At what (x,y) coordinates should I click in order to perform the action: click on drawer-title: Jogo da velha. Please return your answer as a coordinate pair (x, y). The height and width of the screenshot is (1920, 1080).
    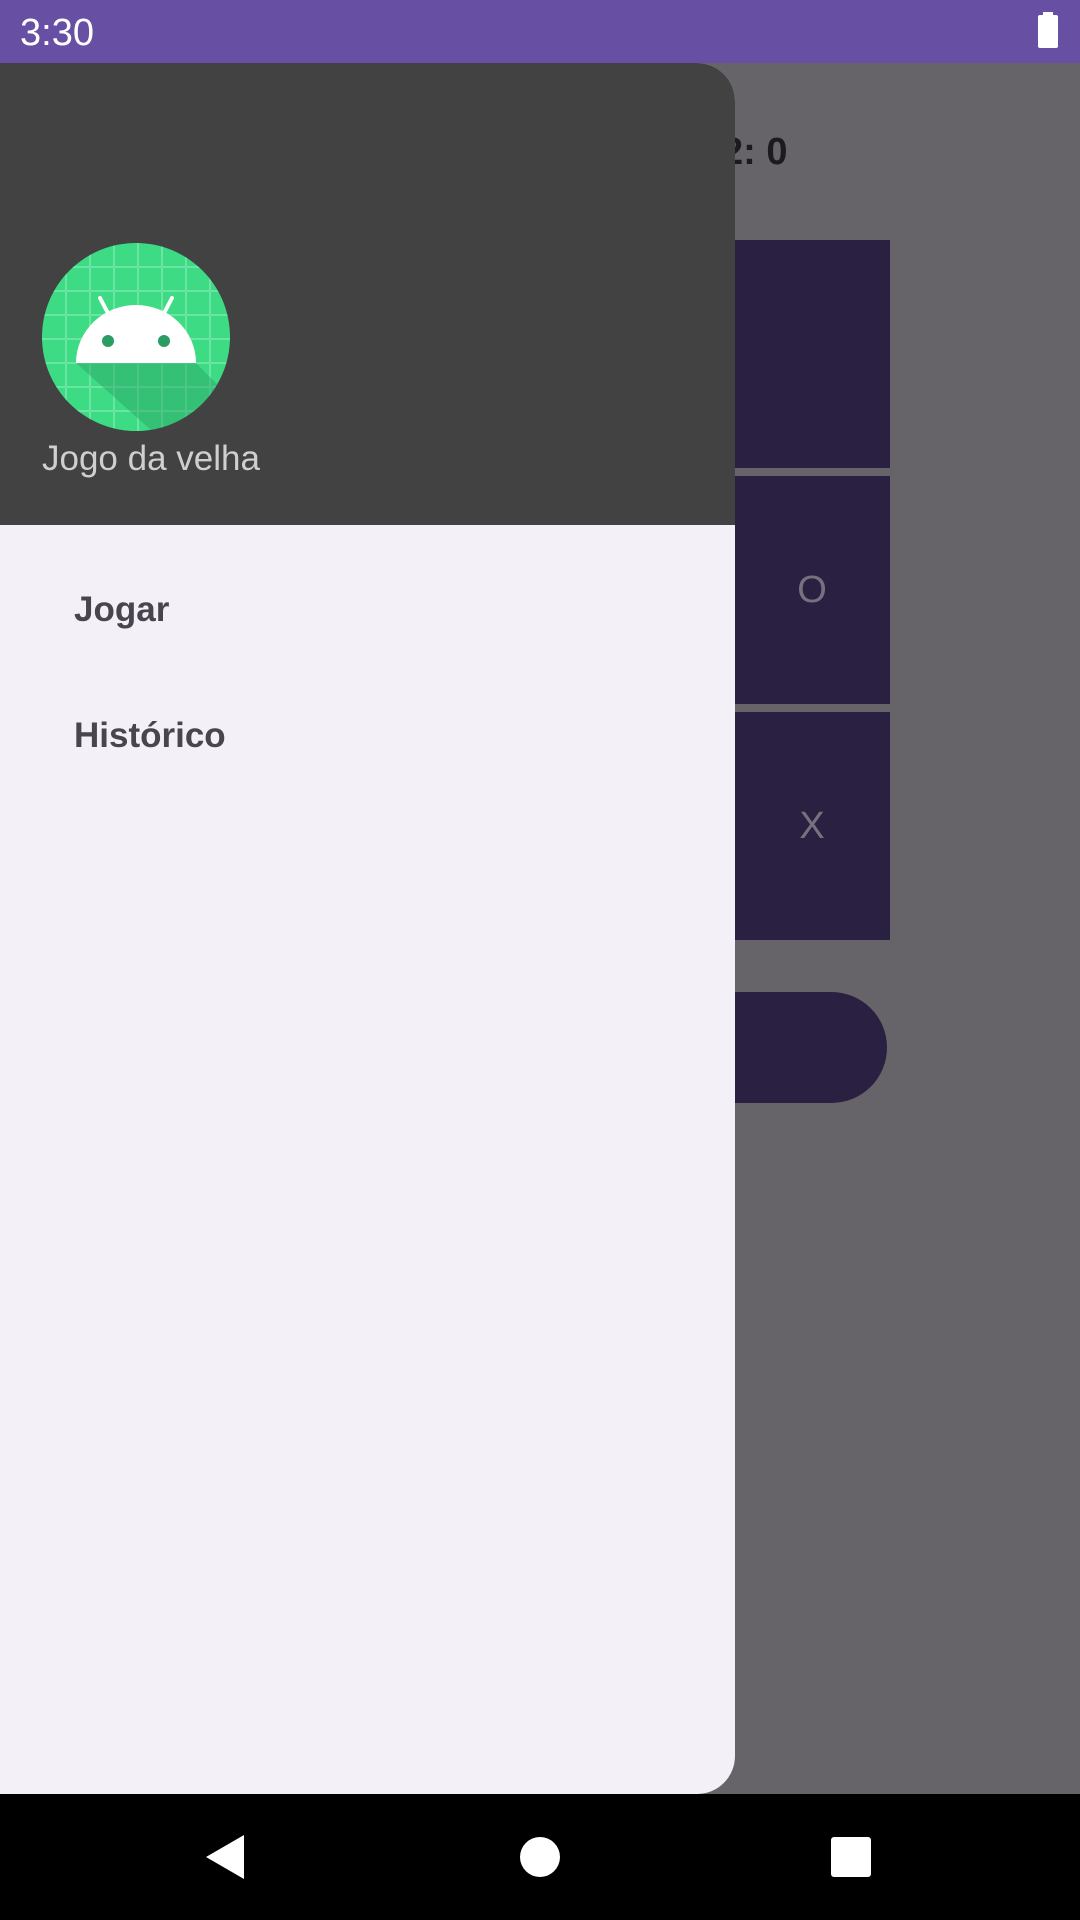
    Looking at the image, I should click on (151, 458).